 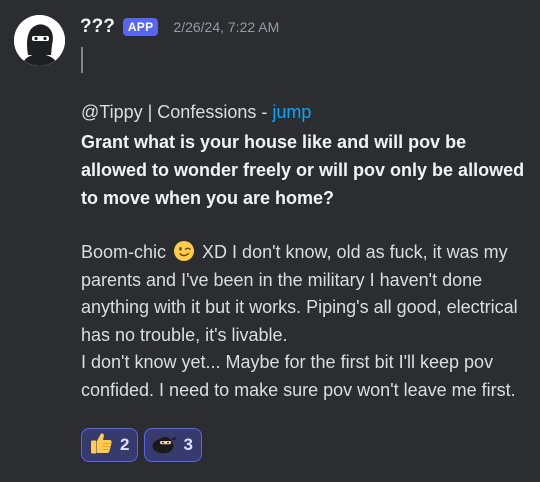 What do you see at coordinates (140, 27) in the screenshot?
I see `app-badge: APP` at bounding box center [140, 27].